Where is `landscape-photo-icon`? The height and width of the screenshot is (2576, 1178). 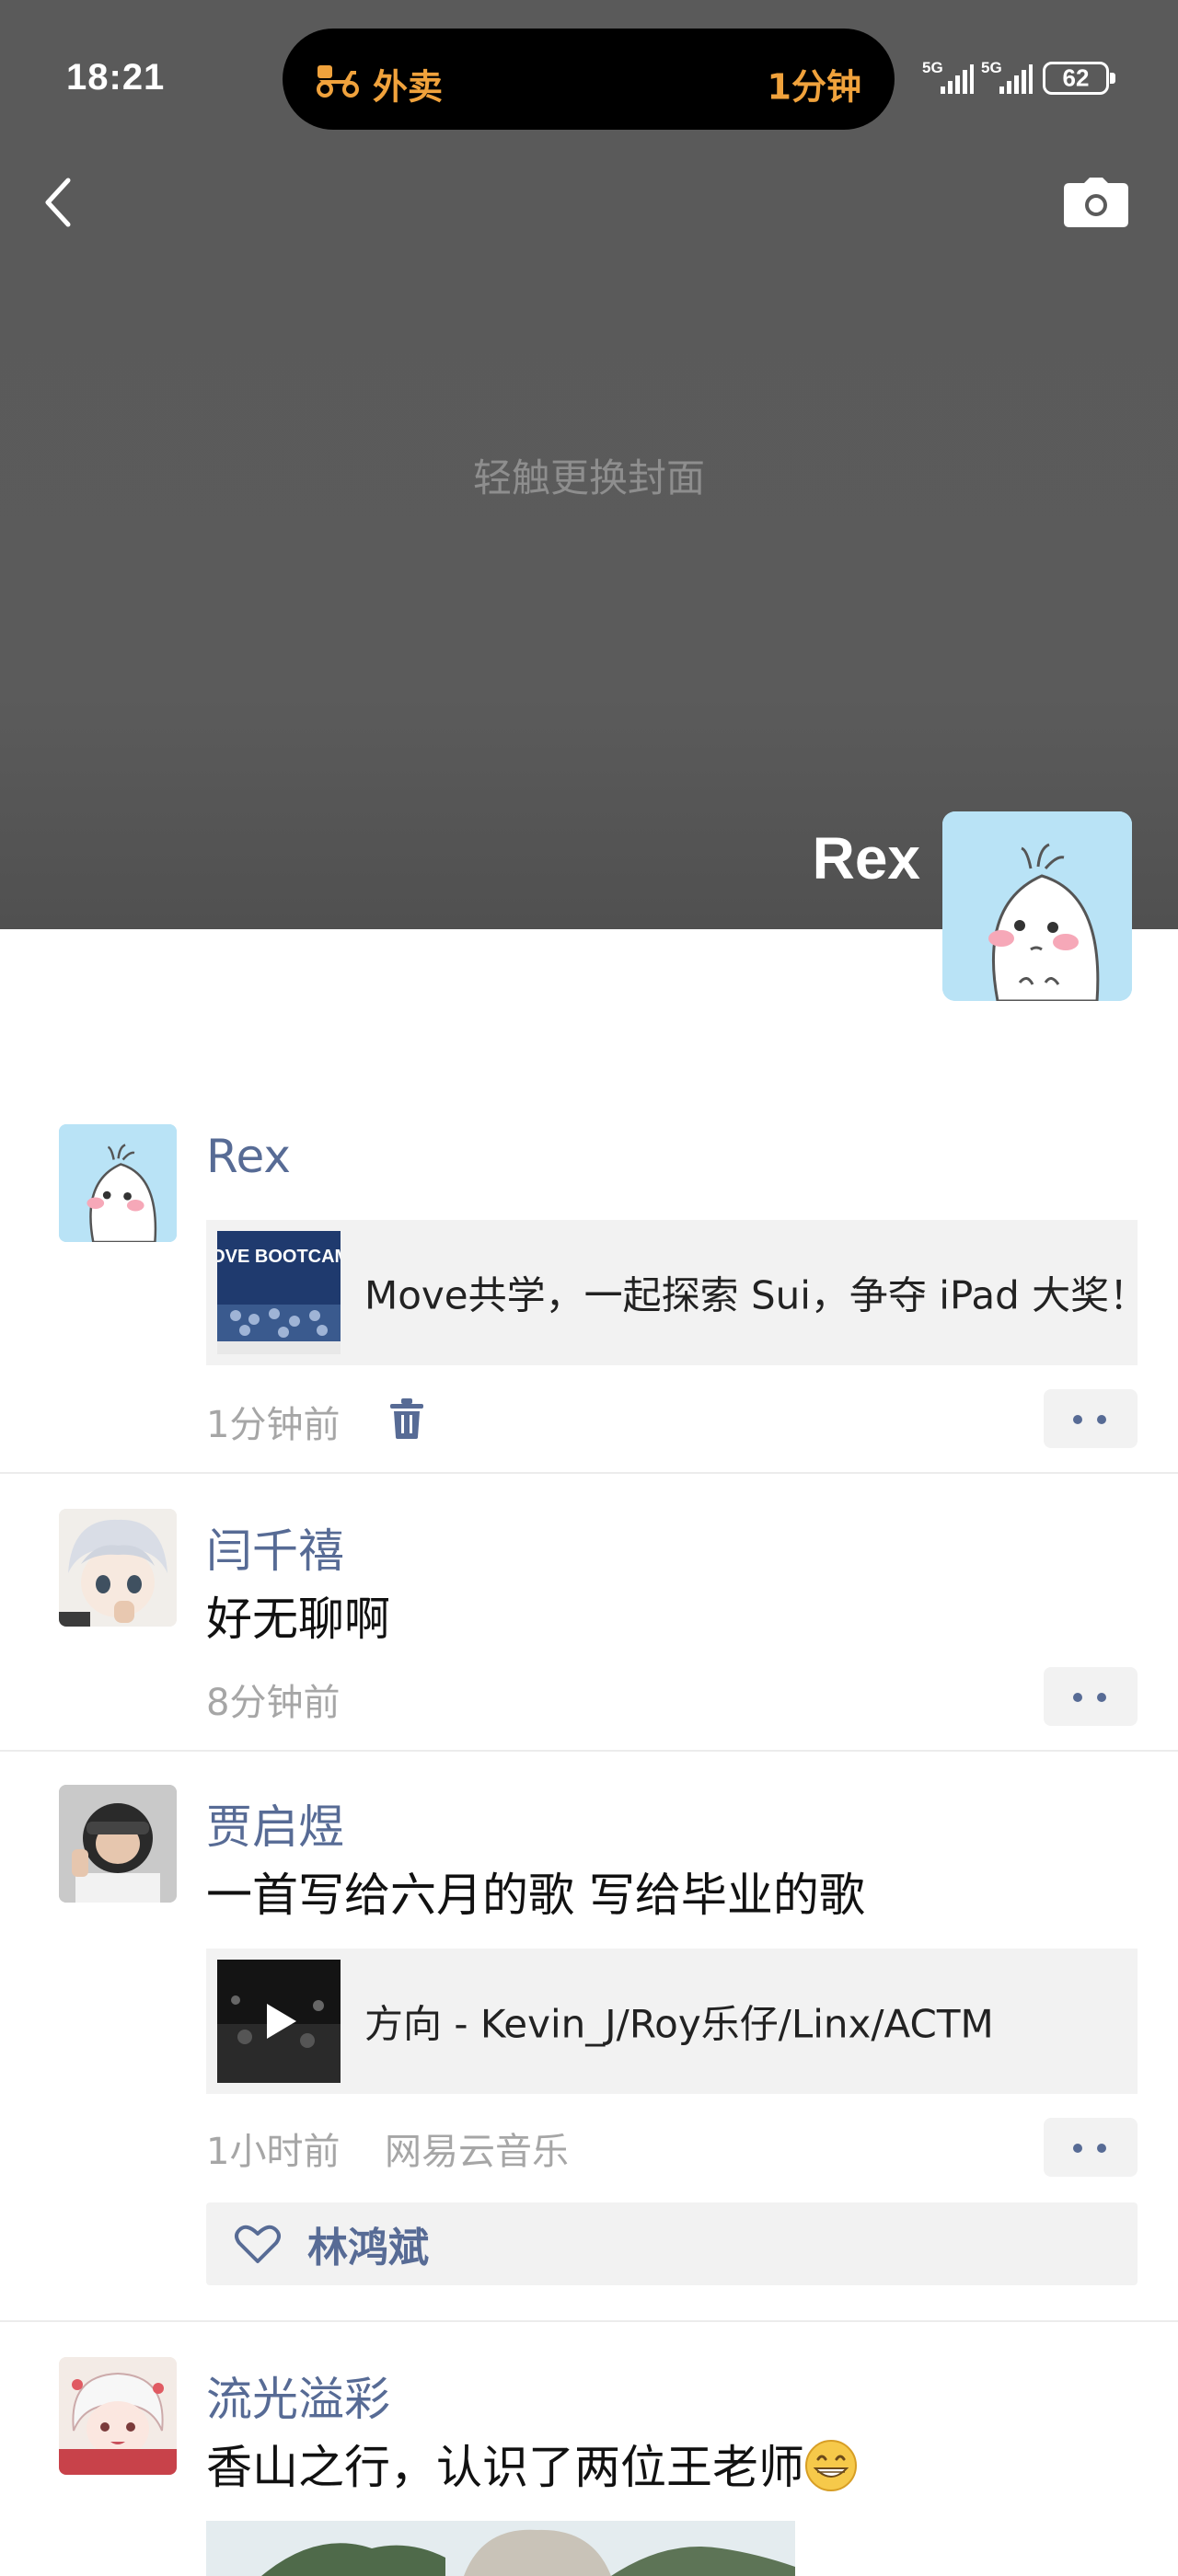 landscape-photo-icon is located at coordinates (500, 2548).